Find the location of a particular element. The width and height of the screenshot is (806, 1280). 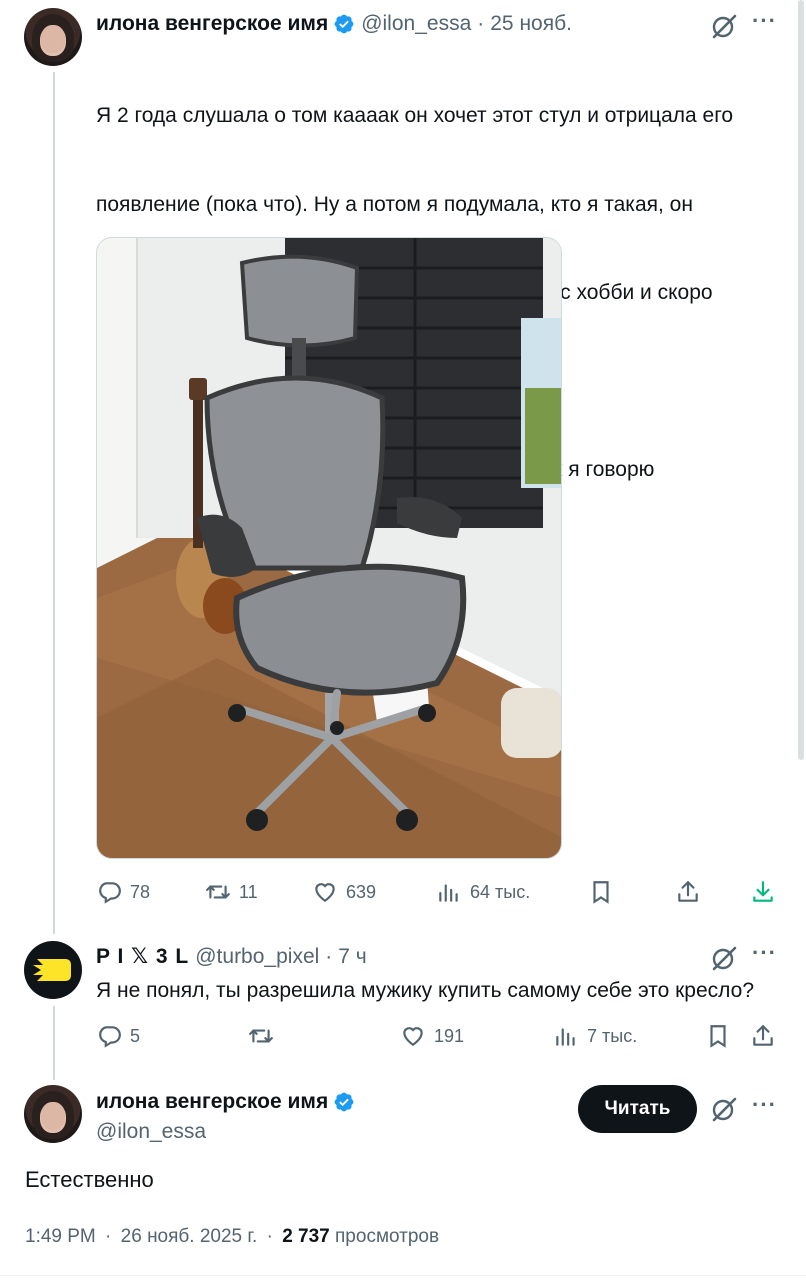

avatar-ilona-main is located at coordinates (53, 1114).